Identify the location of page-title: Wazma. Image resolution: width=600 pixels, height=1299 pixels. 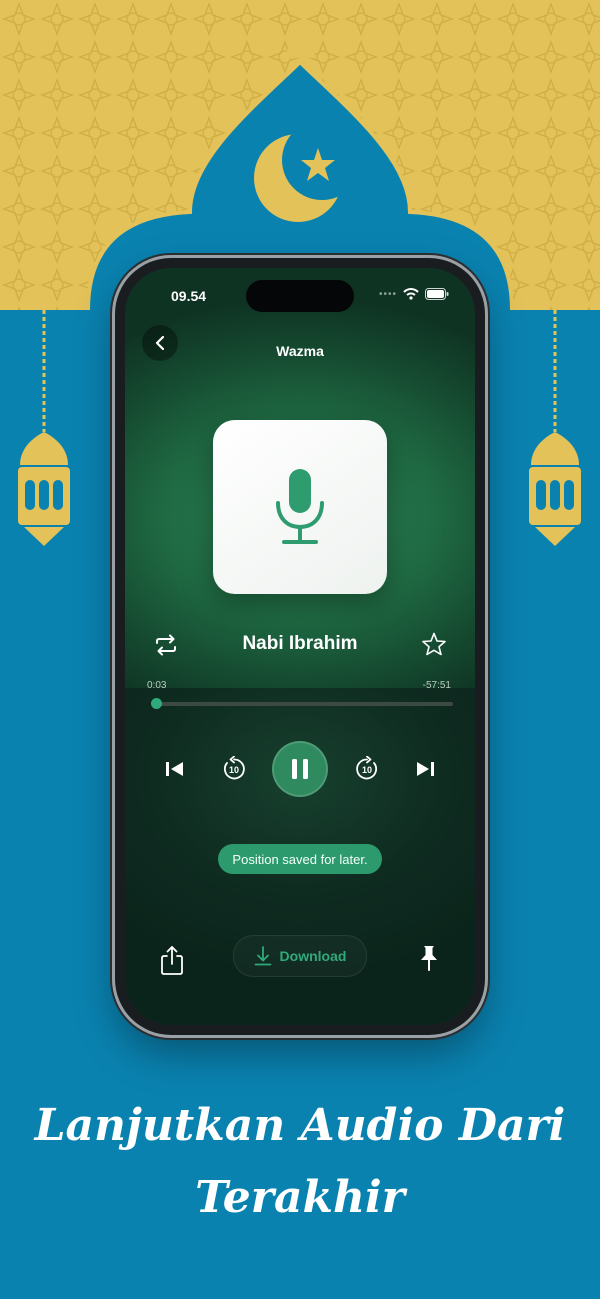
(300, 351).